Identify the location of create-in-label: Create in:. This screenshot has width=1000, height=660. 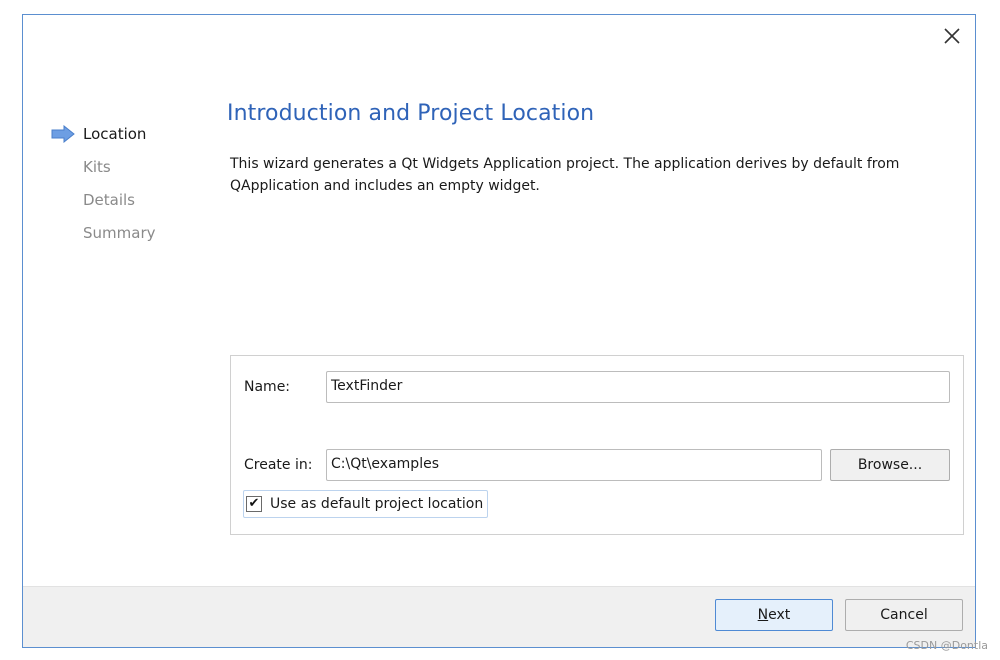
(278, 465).